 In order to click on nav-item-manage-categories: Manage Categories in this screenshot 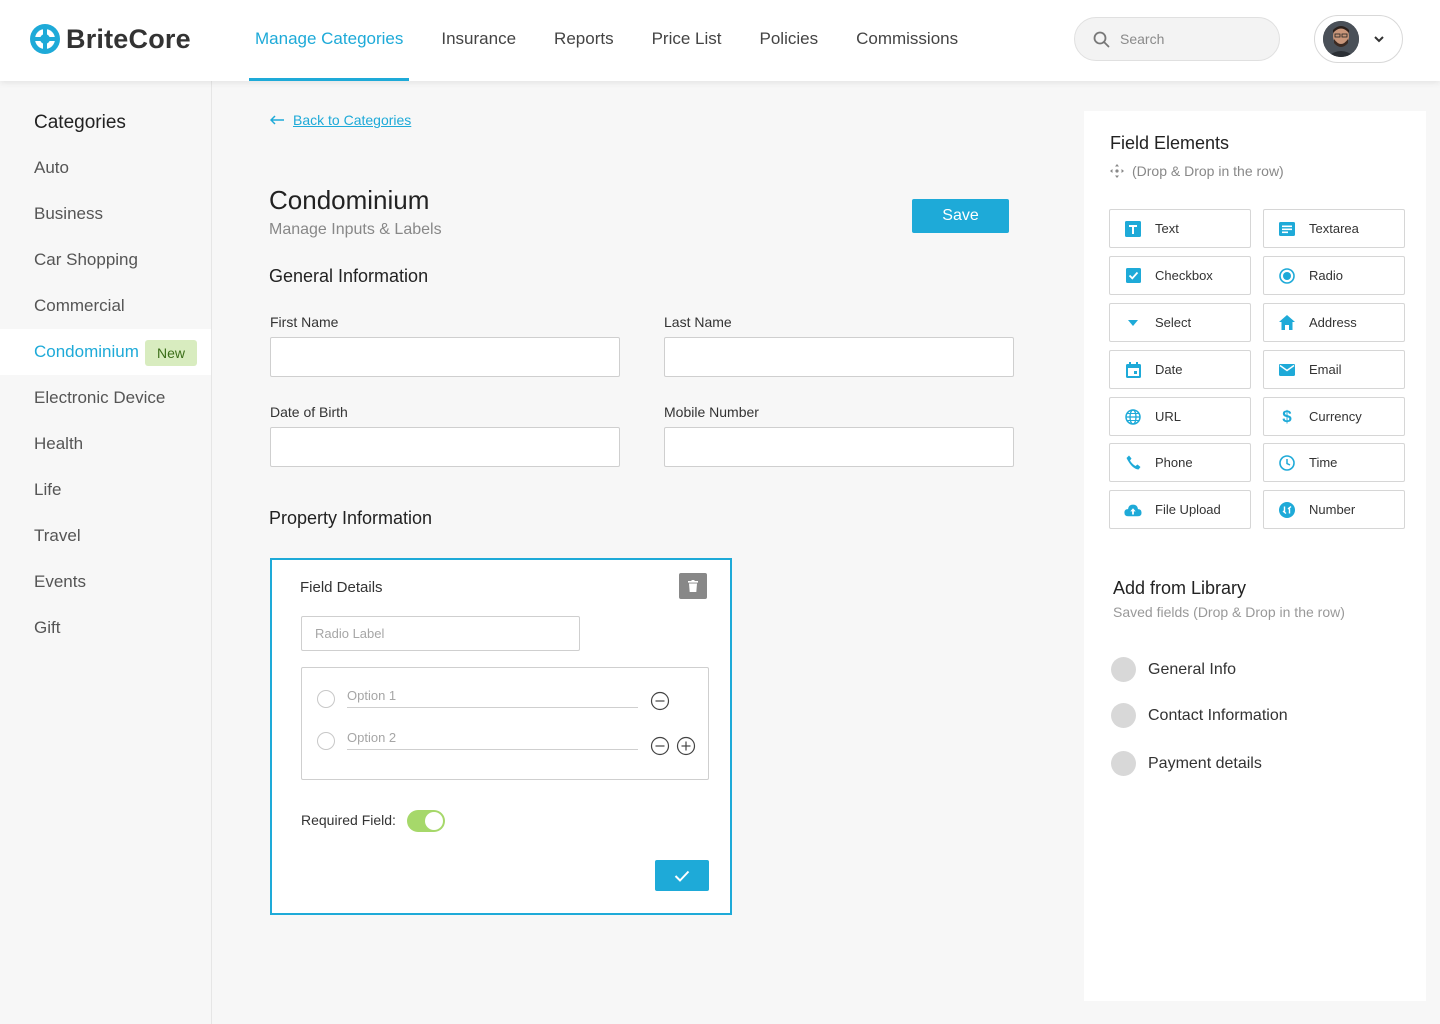, I will do `click(329, 40)`.